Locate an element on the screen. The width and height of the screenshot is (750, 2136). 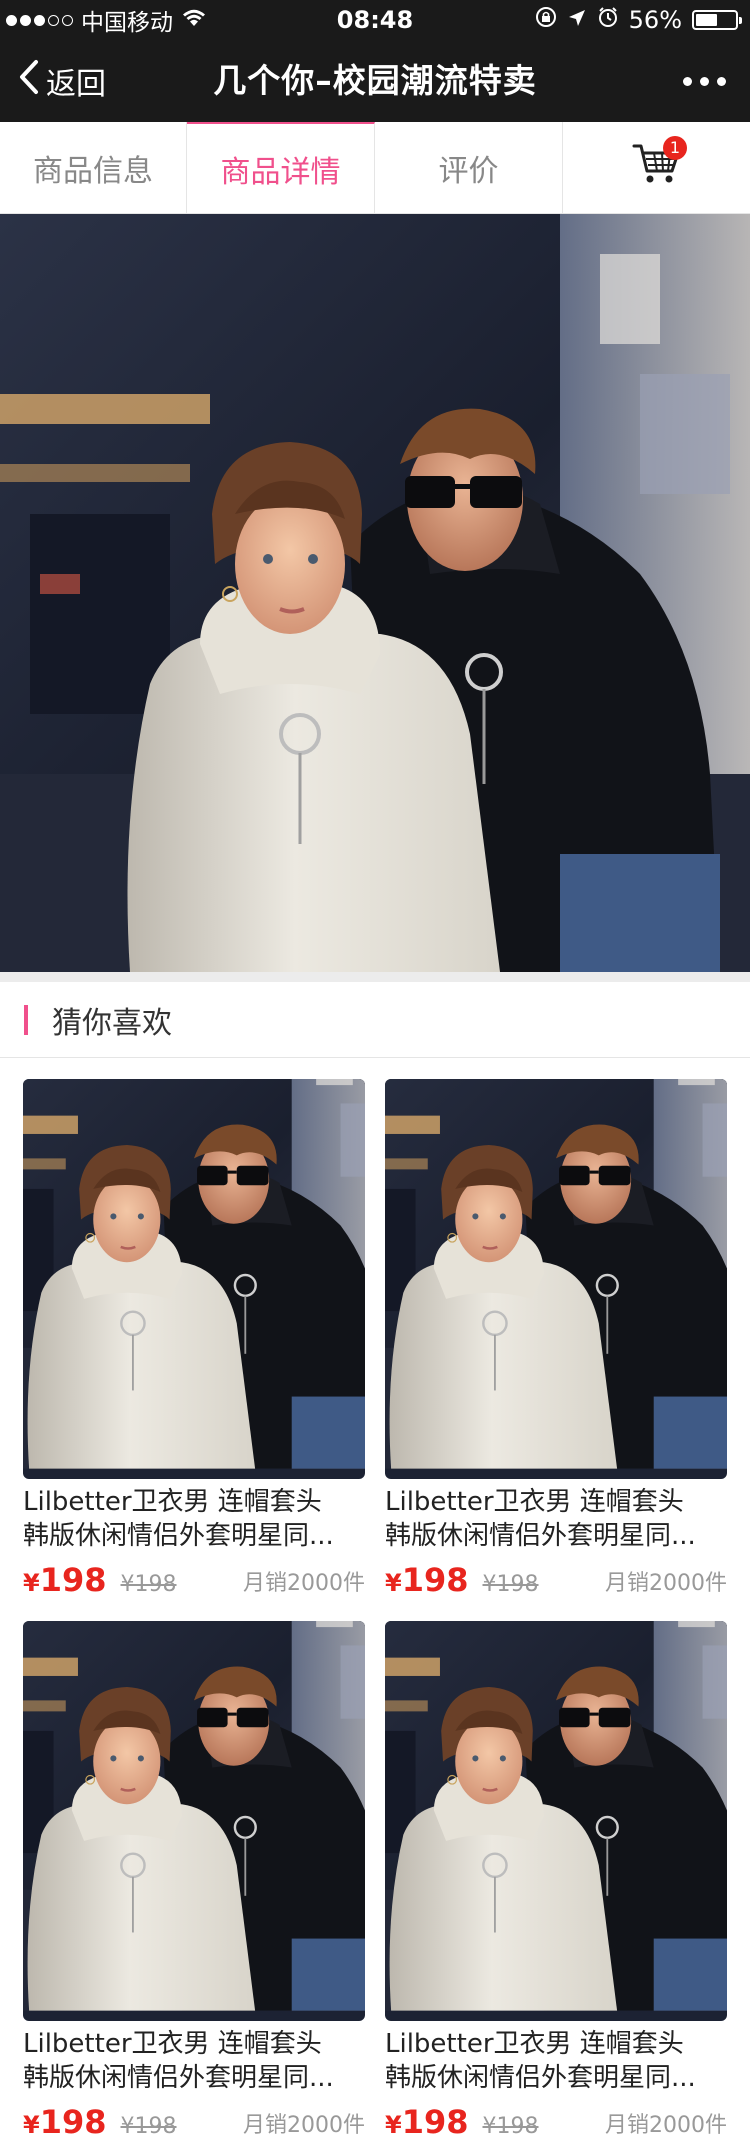
tab-bar: 商品信息 商品详情 评价 1 is located at coordinates (375, 168).